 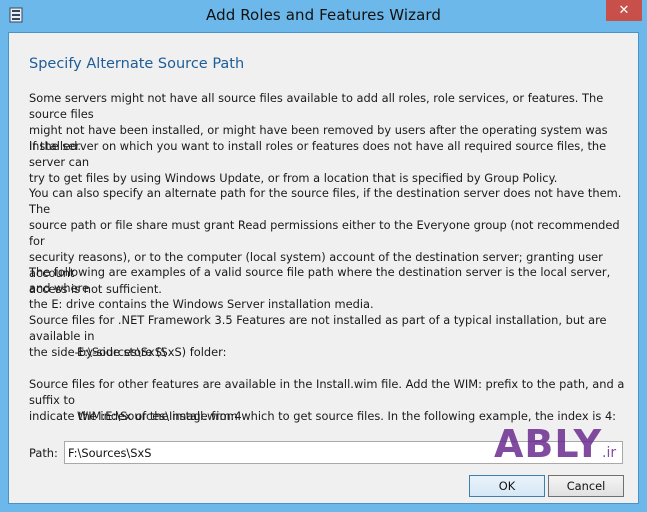 I want to click on window-title: Add Roles and Features Wizard, so click(x=323, y=15).